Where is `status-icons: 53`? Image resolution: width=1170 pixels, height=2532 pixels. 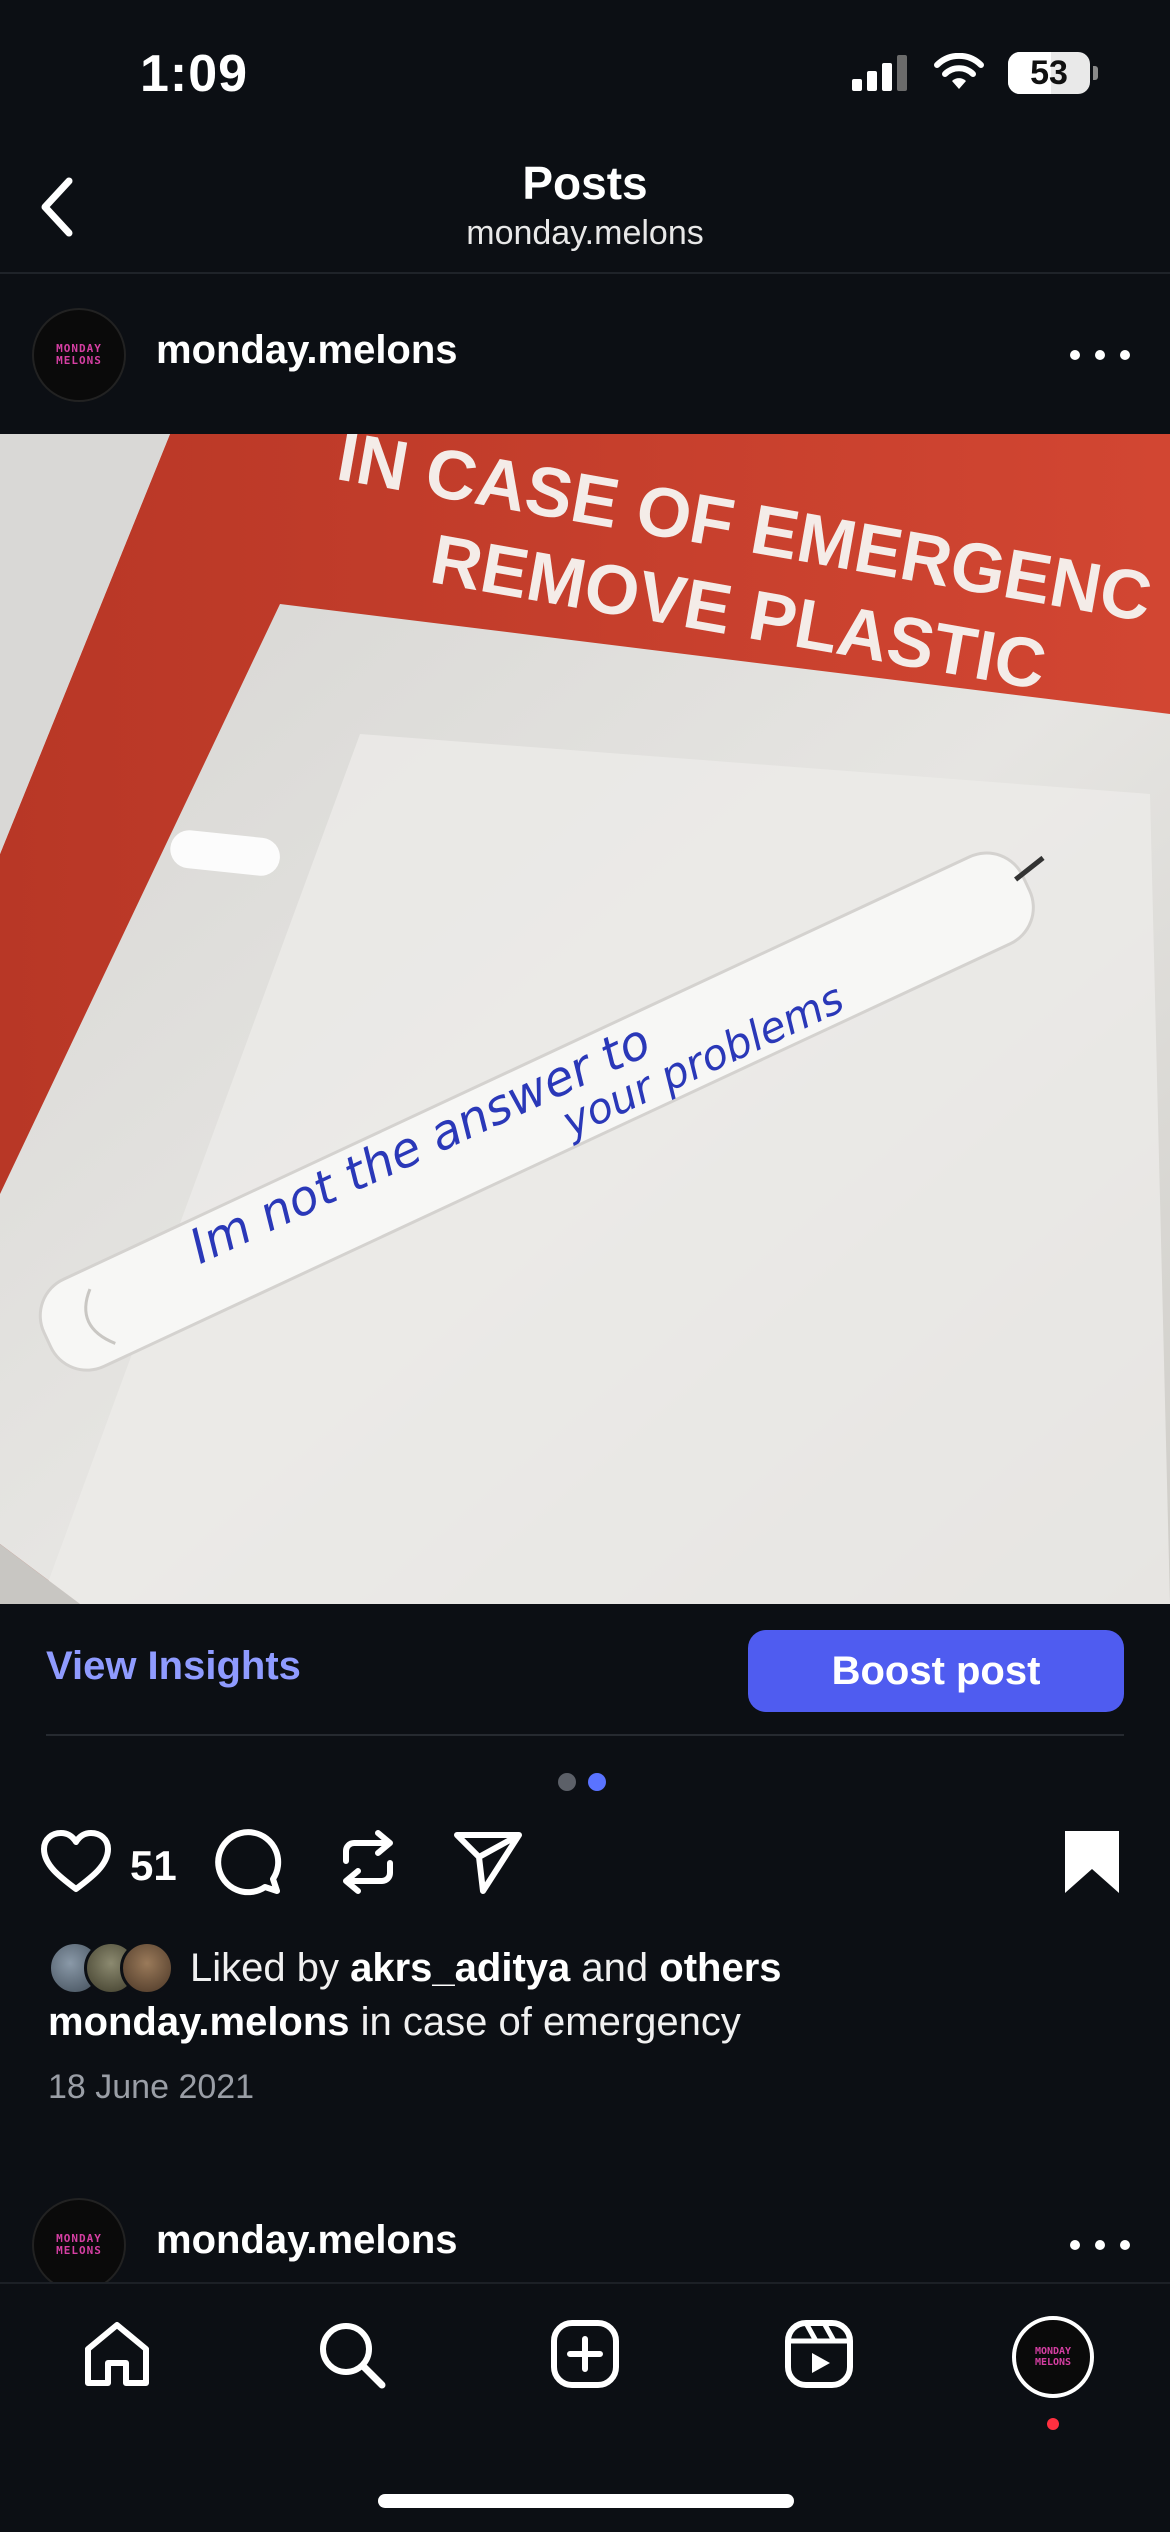
status-icons: 53 is located at coordinates (974, 73).